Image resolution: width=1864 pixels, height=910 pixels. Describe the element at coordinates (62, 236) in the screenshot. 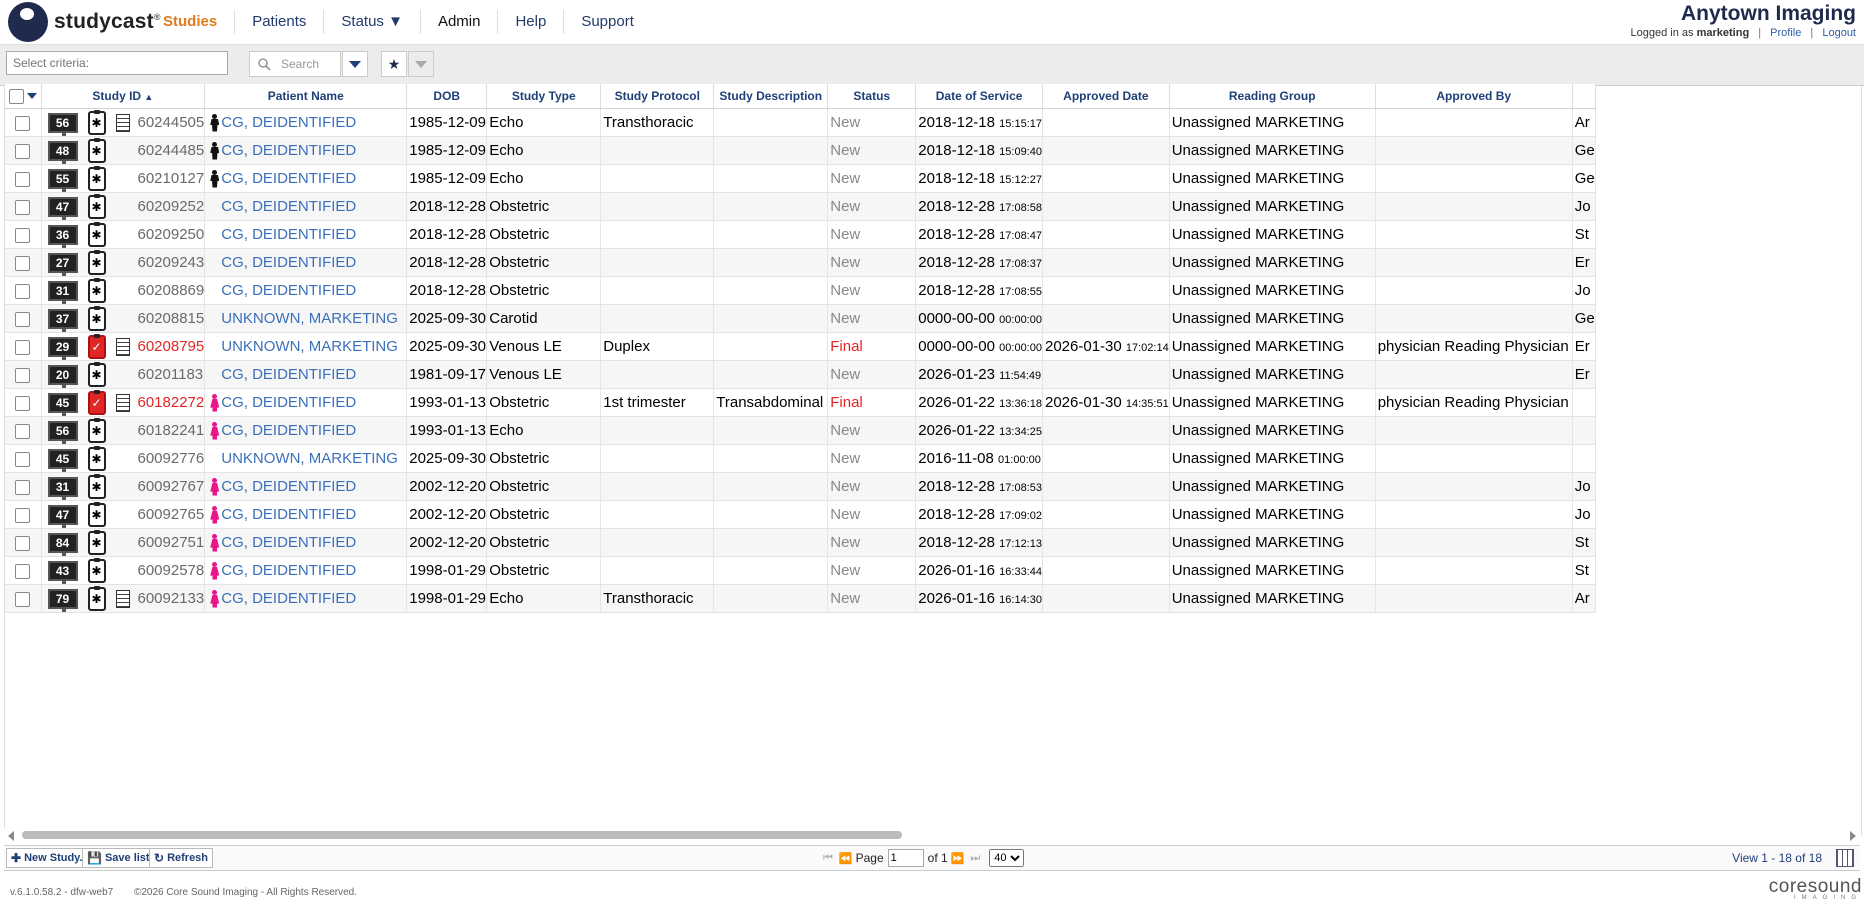

I see `image-count-monitor-icon: 36` at that location.